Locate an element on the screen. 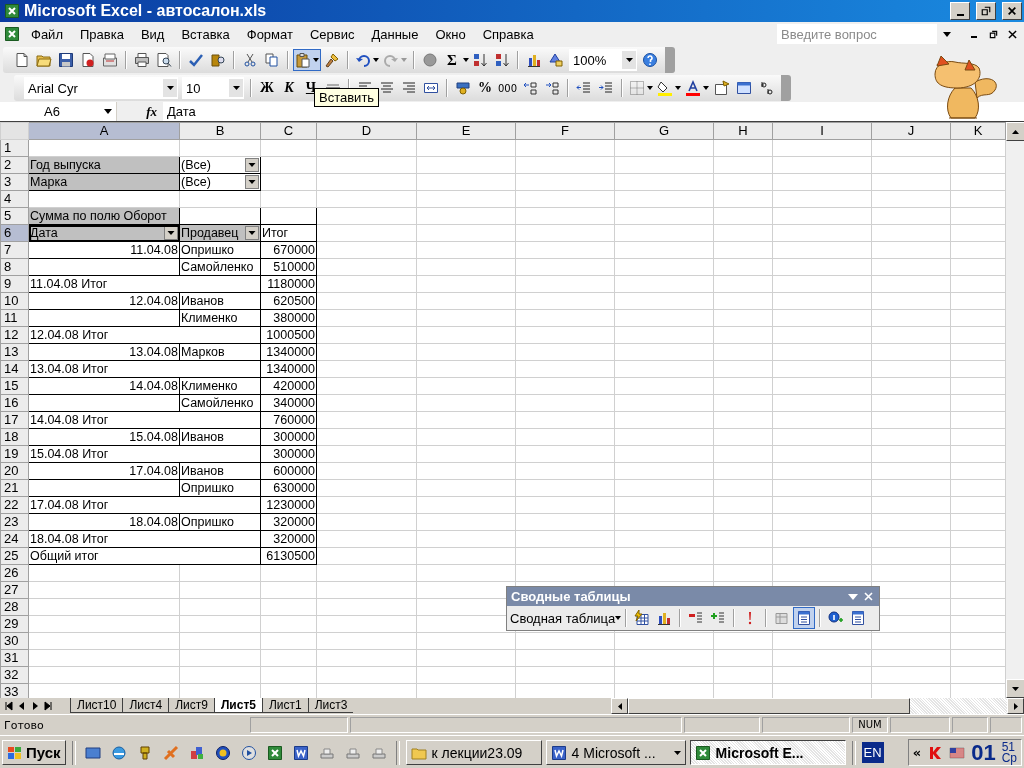  table-cell: 17.04.08 Итог is located at coordinates (144, 505).